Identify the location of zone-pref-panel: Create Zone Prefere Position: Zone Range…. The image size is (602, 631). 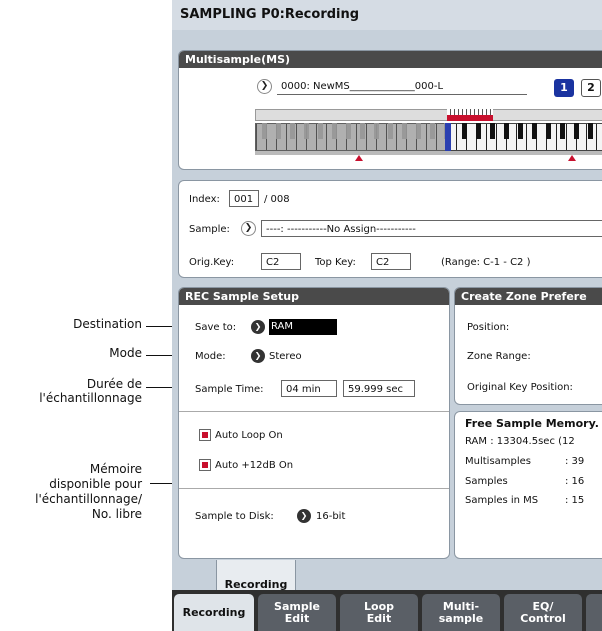
(528, 346).